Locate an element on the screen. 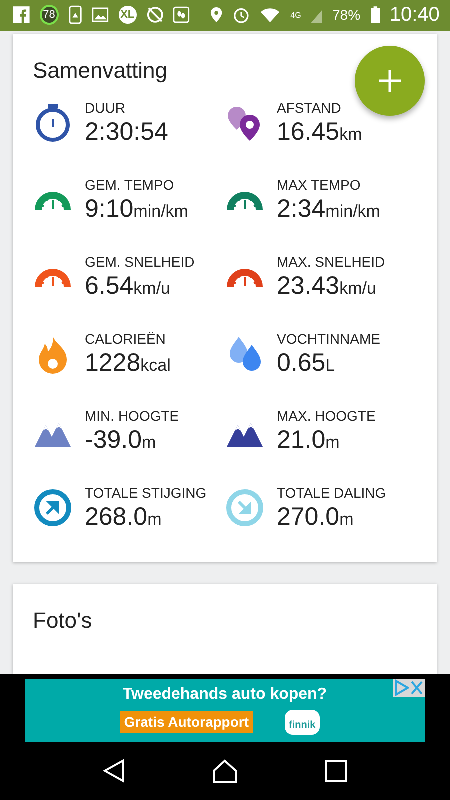 This screenshot has height=800, width=450. ad-banner: Tweedehands auto kopen? Gratis Autorapport finnik is located at coordinates (225, 710).